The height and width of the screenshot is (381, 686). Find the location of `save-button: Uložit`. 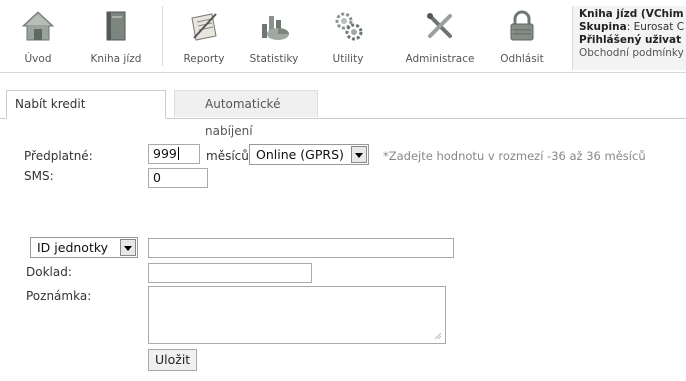

save-button: Uložit is located at coordinates (173, 360).